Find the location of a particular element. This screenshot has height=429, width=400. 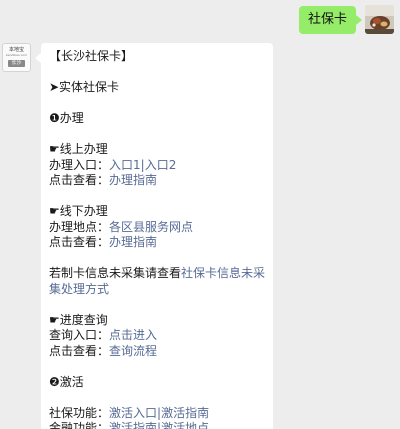

progress-view-row: 点击查看：查询流程 is located at coordinates (161, 352).